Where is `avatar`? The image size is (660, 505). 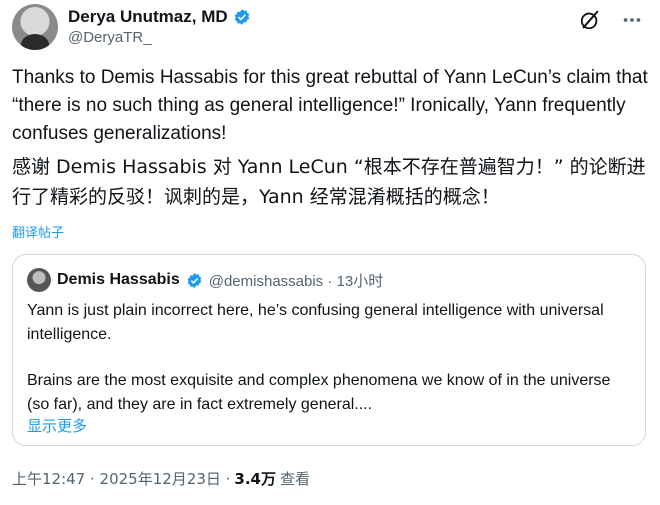
avatar is located at coordinates (35, 27).